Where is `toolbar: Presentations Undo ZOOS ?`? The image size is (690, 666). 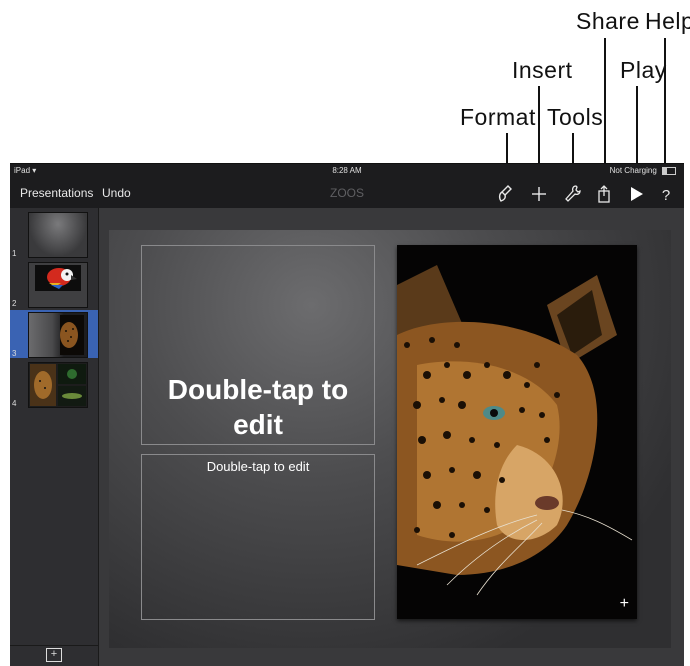 toolbar: Presentations Undo ZOOS ? is located at coordinates (347, 193).